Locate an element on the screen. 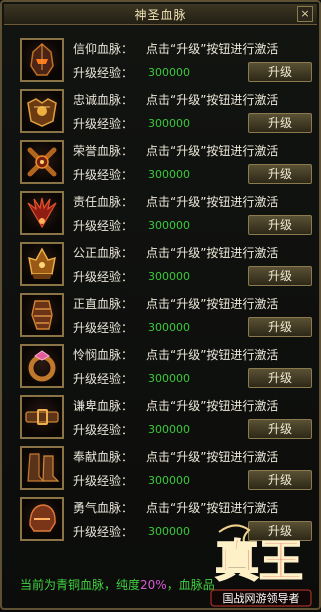  logo-text: 真王 is located at coordinates (259, 561).